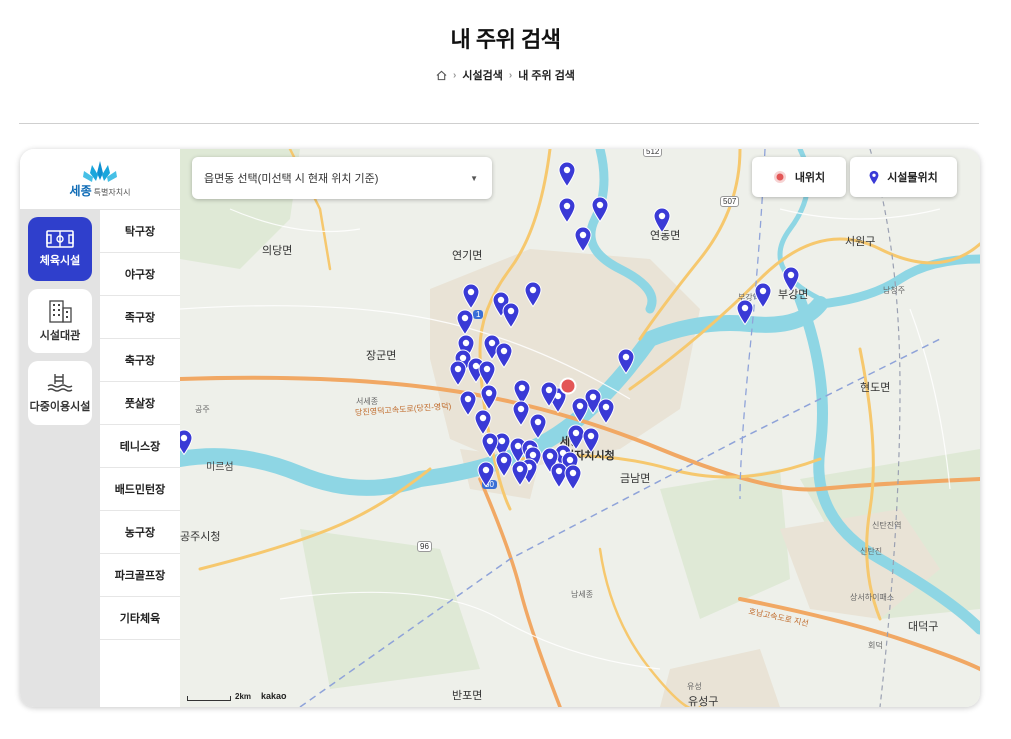  What do you see at coordinates (860, 242) in the screenshot?
I see `map-label-seowon: 서원구` at bounding box center [860, 242].